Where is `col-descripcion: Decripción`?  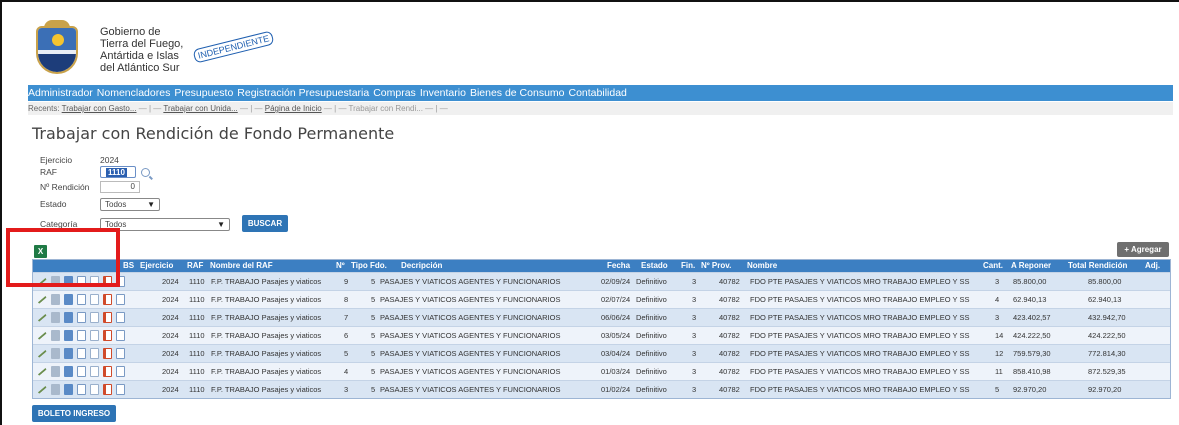
col-descripcion: Decripción is located at coordinates (421, 265).